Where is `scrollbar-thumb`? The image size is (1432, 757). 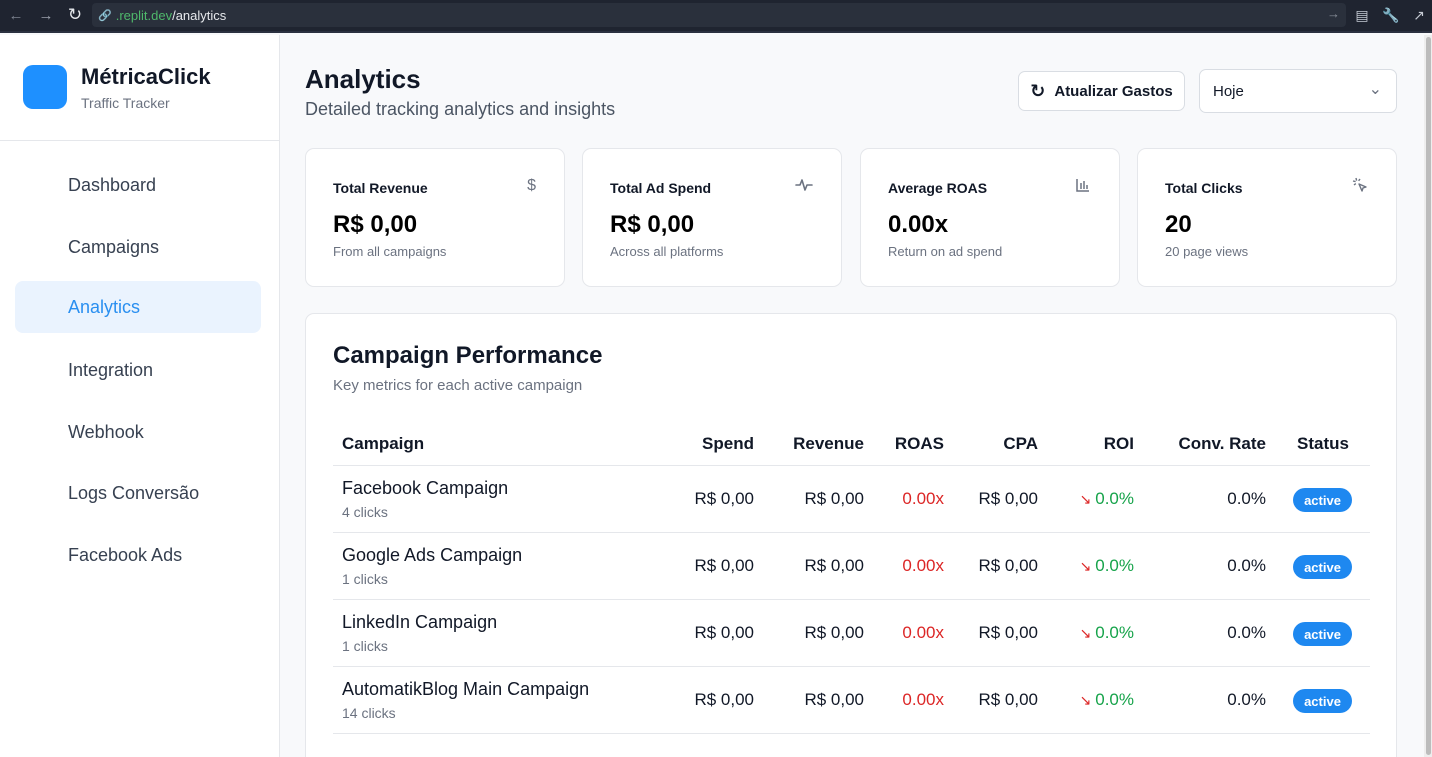
scrollbar-thumb is located at coordinates (1428, 396).